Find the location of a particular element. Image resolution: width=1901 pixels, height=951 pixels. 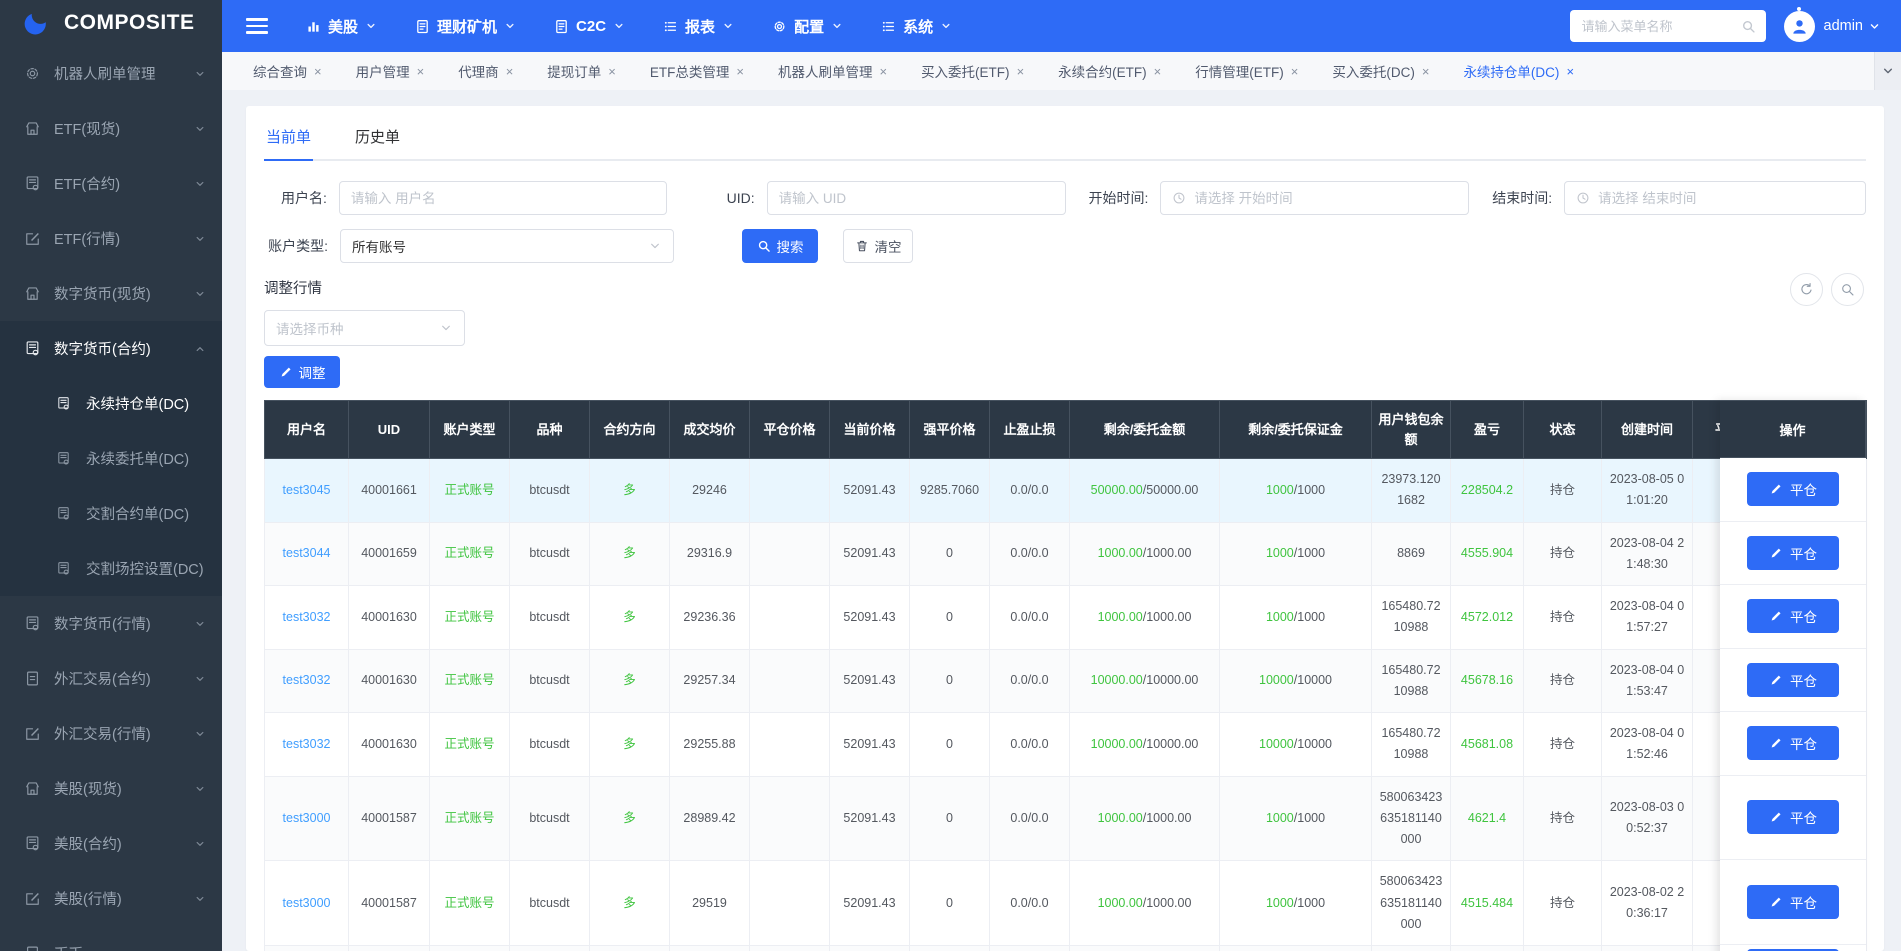

menu-search-input is located at coordinates (1661, 26).